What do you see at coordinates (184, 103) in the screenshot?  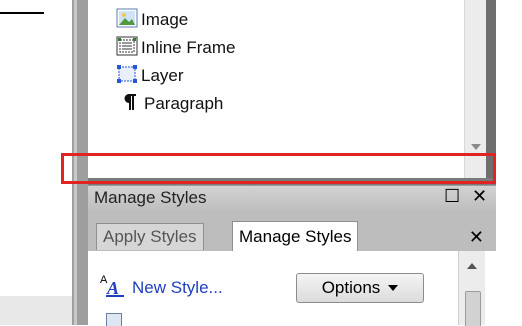 I see `toolbox-item-label: Paragraph` at bounding box center [184, 103].